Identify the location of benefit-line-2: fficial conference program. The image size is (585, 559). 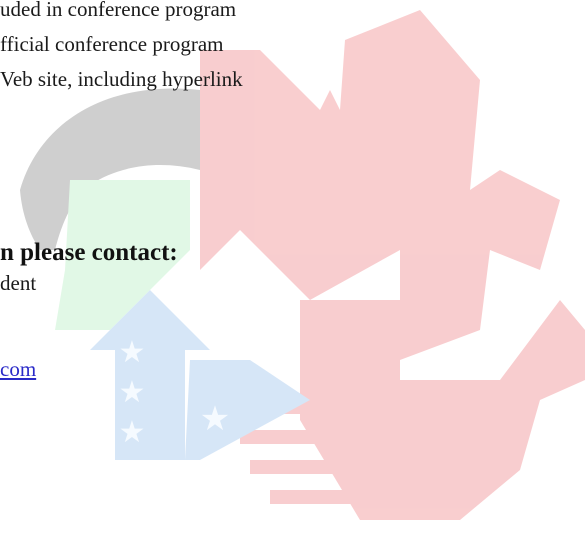
(112, 44).